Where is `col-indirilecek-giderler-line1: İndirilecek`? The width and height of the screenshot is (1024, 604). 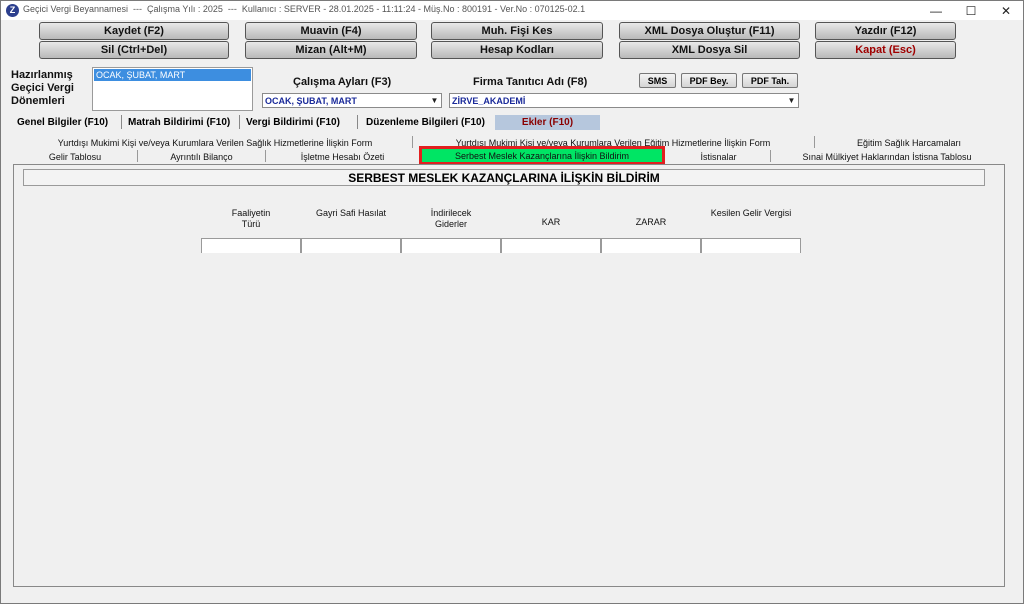 col-indirilecek-giderler-line1: İndirilecek is located at coordinates (451, 213).